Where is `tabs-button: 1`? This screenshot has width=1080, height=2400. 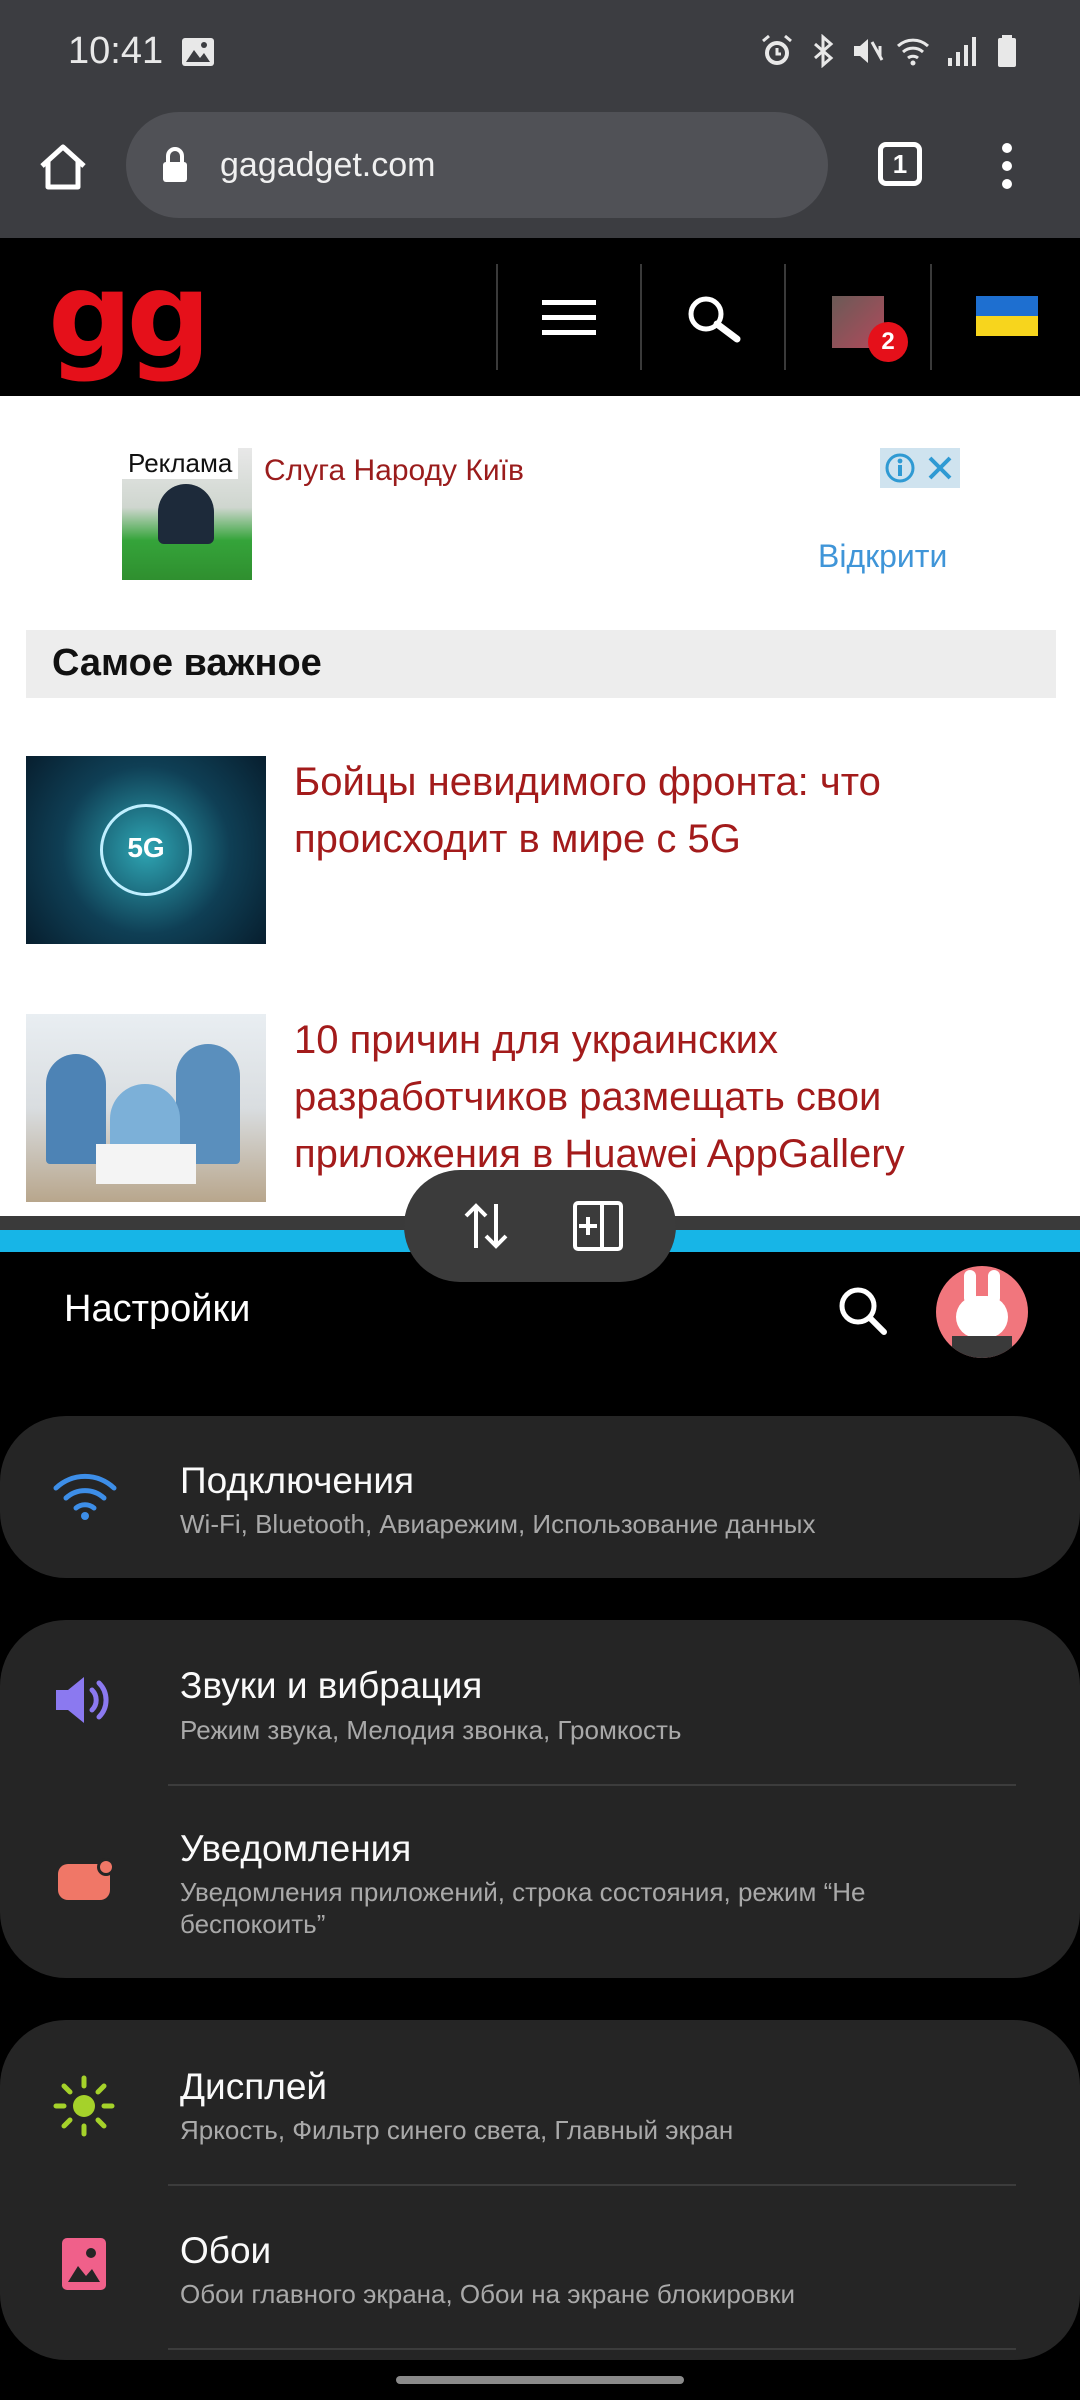 tabs-button: 1 is located at coordinates (900, 164).